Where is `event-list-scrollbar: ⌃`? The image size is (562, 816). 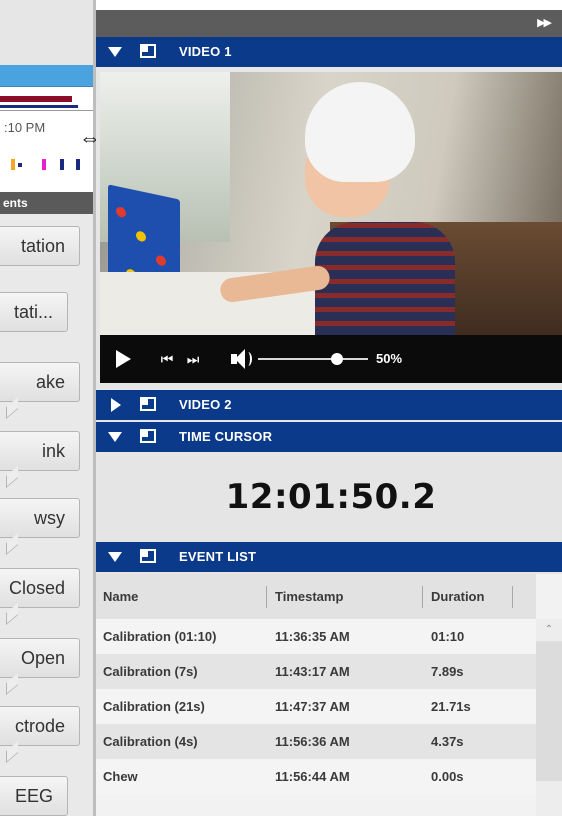
event-list-scrollbar: ⌃ is located at coordinates (549, 717).